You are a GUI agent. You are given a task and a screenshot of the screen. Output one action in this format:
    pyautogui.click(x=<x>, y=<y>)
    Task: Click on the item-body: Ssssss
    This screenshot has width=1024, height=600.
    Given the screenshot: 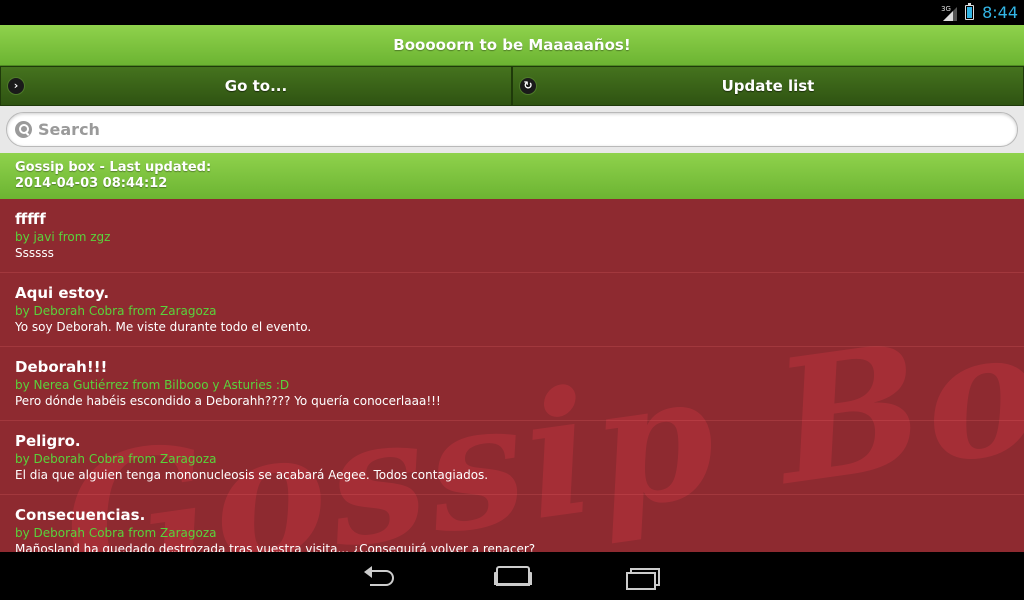 What is the action you would take?
    pyautogui.click(x=34, y=253)
    